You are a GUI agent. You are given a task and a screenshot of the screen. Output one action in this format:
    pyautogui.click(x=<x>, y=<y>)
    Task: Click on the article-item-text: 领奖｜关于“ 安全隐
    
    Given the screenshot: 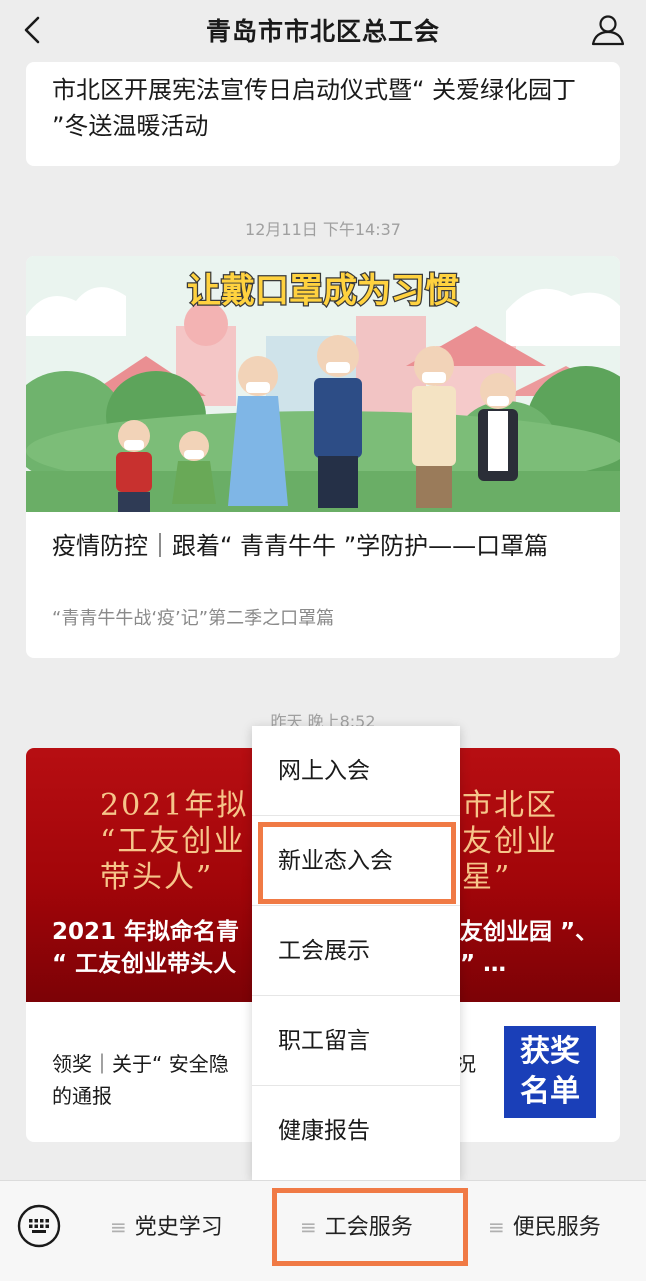 What is the action you would take?
    pyautogui.click(x=140, y=1064)
    